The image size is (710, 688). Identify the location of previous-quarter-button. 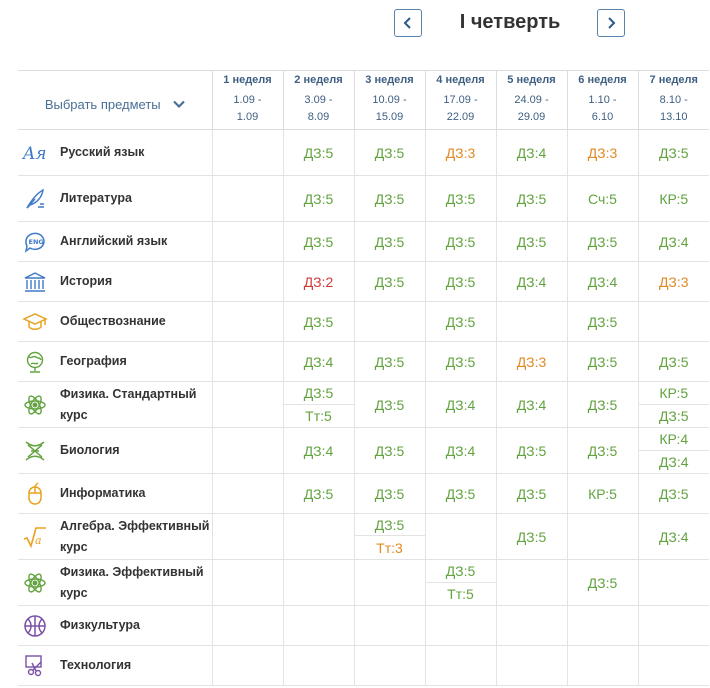
(408, 23).